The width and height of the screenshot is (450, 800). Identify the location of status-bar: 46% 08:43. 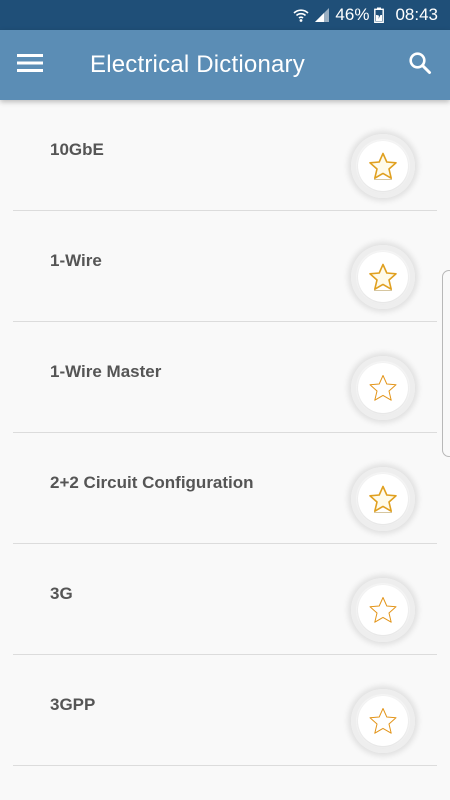
(225, 15).